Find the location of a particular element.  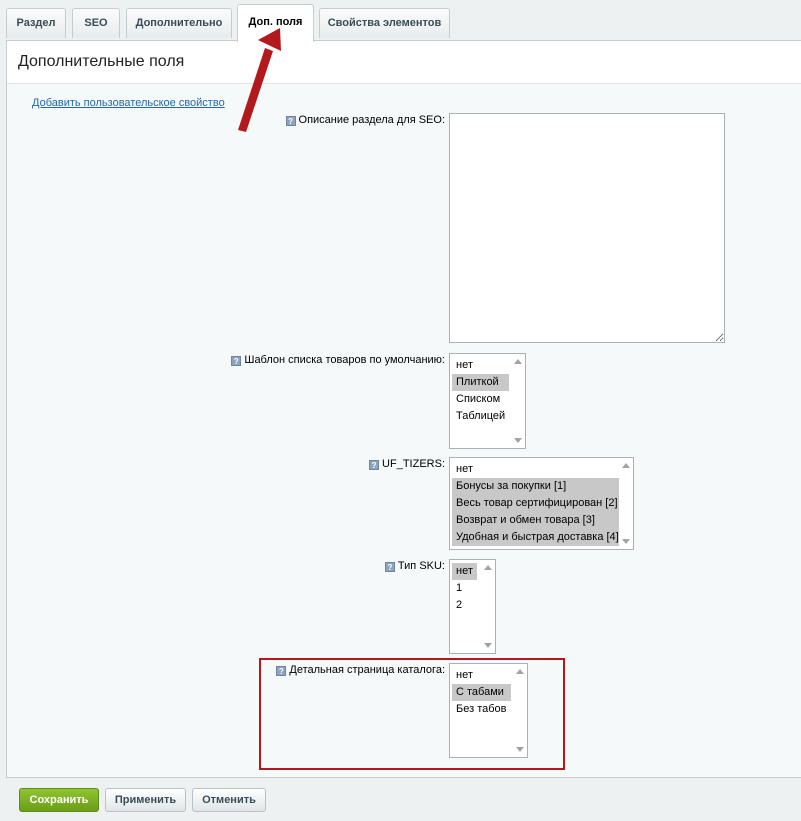

catalog-detail-options: нет С табами Без табов is located at coordinates (481, 692).